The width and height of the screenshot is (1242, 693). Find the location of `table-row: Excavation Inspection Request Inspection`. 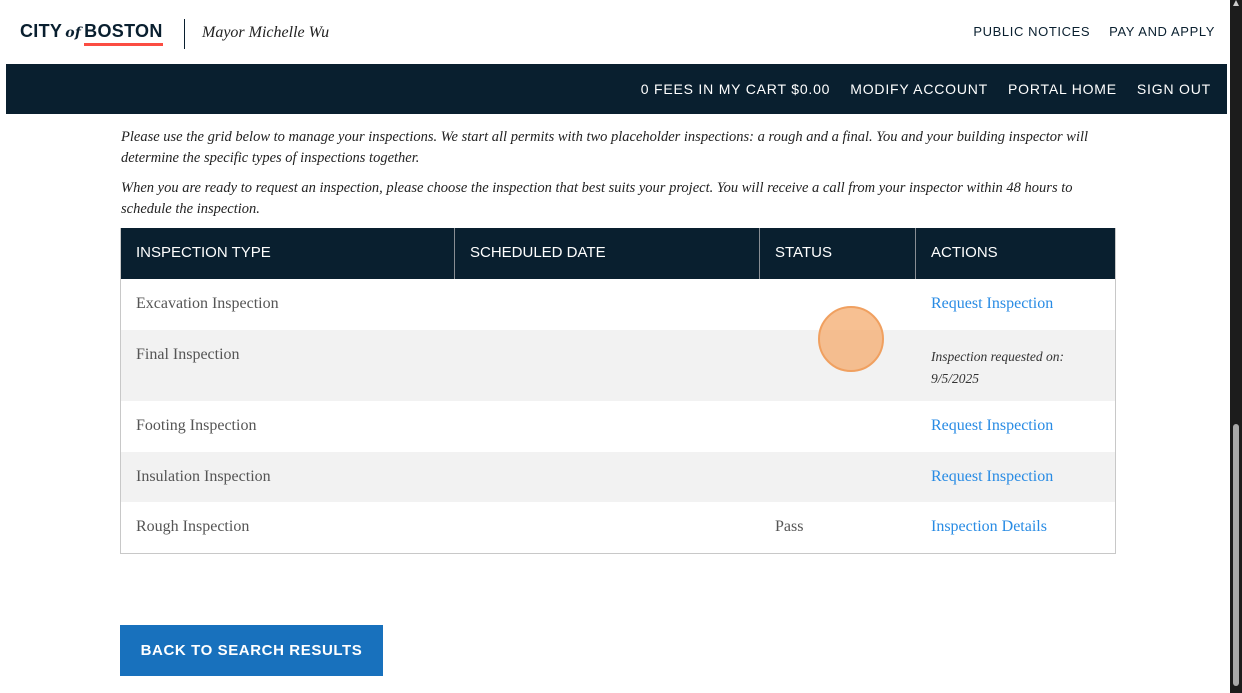

table-row: Excavation Inspection Request Inspection is located at coordinates (618, 304).